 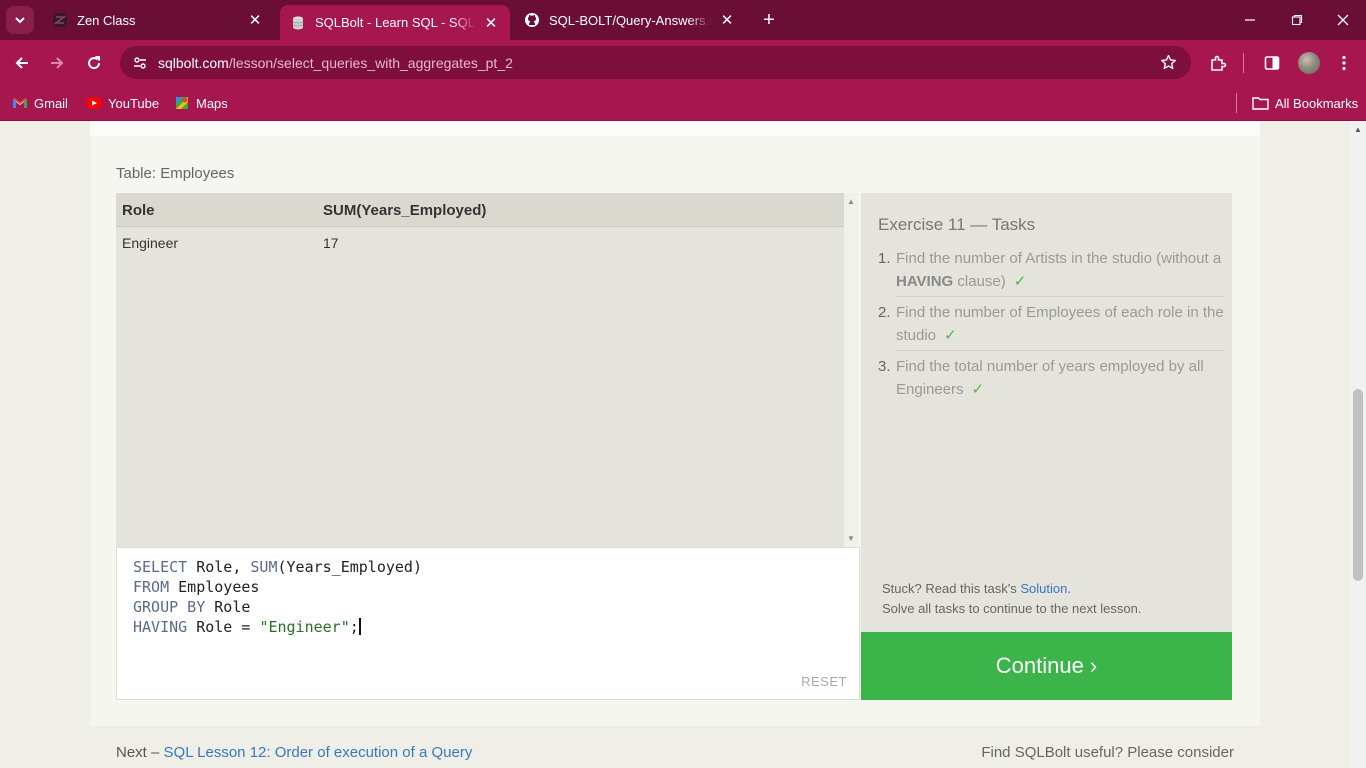 I want to click on tab-title: Zen Class, so click(x=106, y=20).